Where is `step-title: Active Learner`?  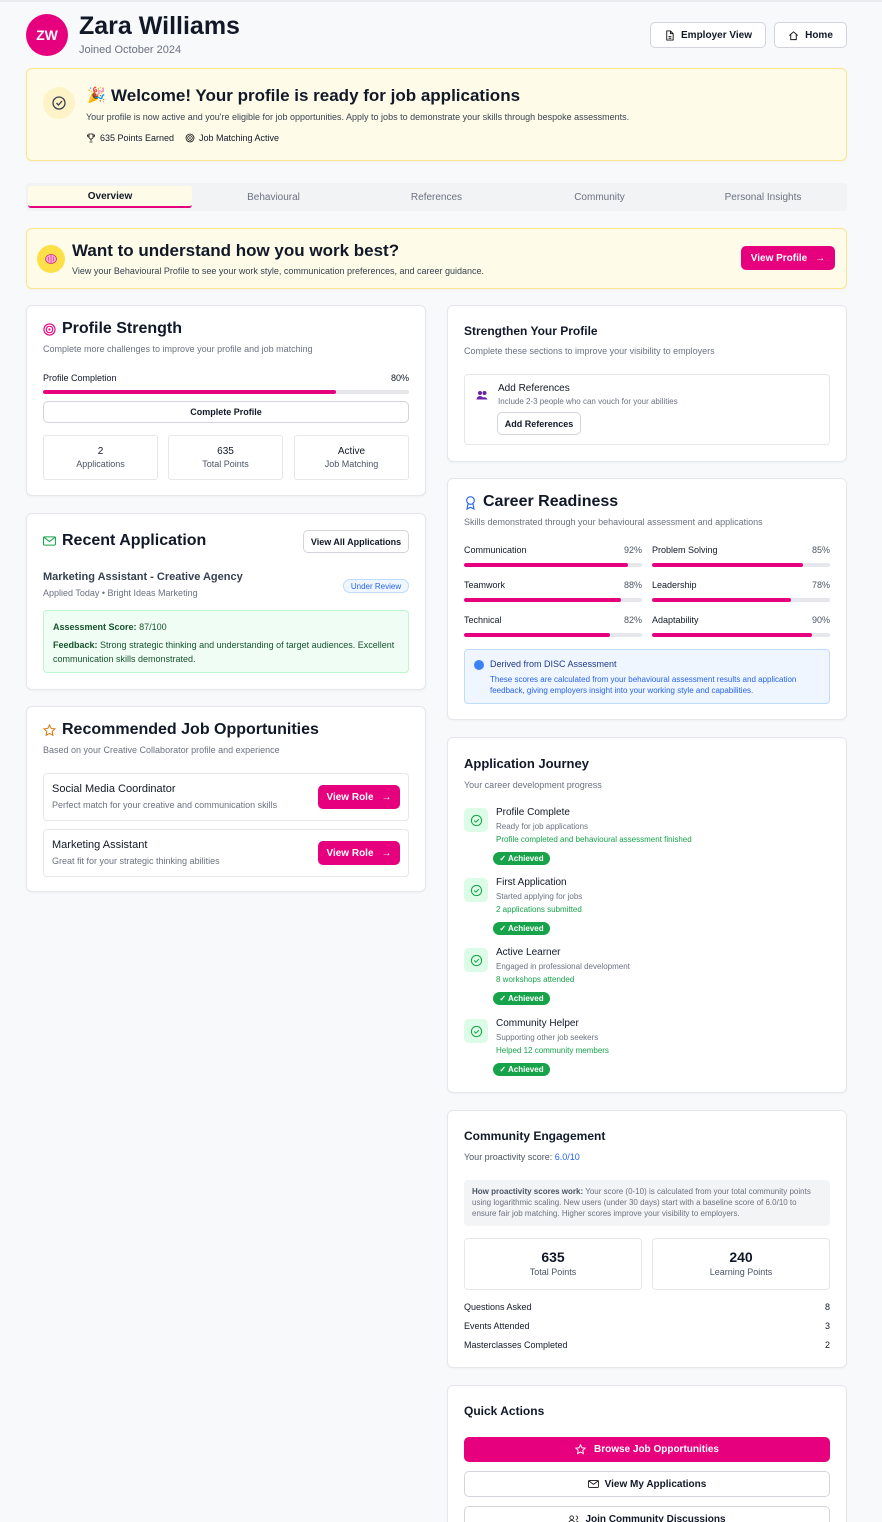 step-title: Active Learner is located at coordinates (528, 952).